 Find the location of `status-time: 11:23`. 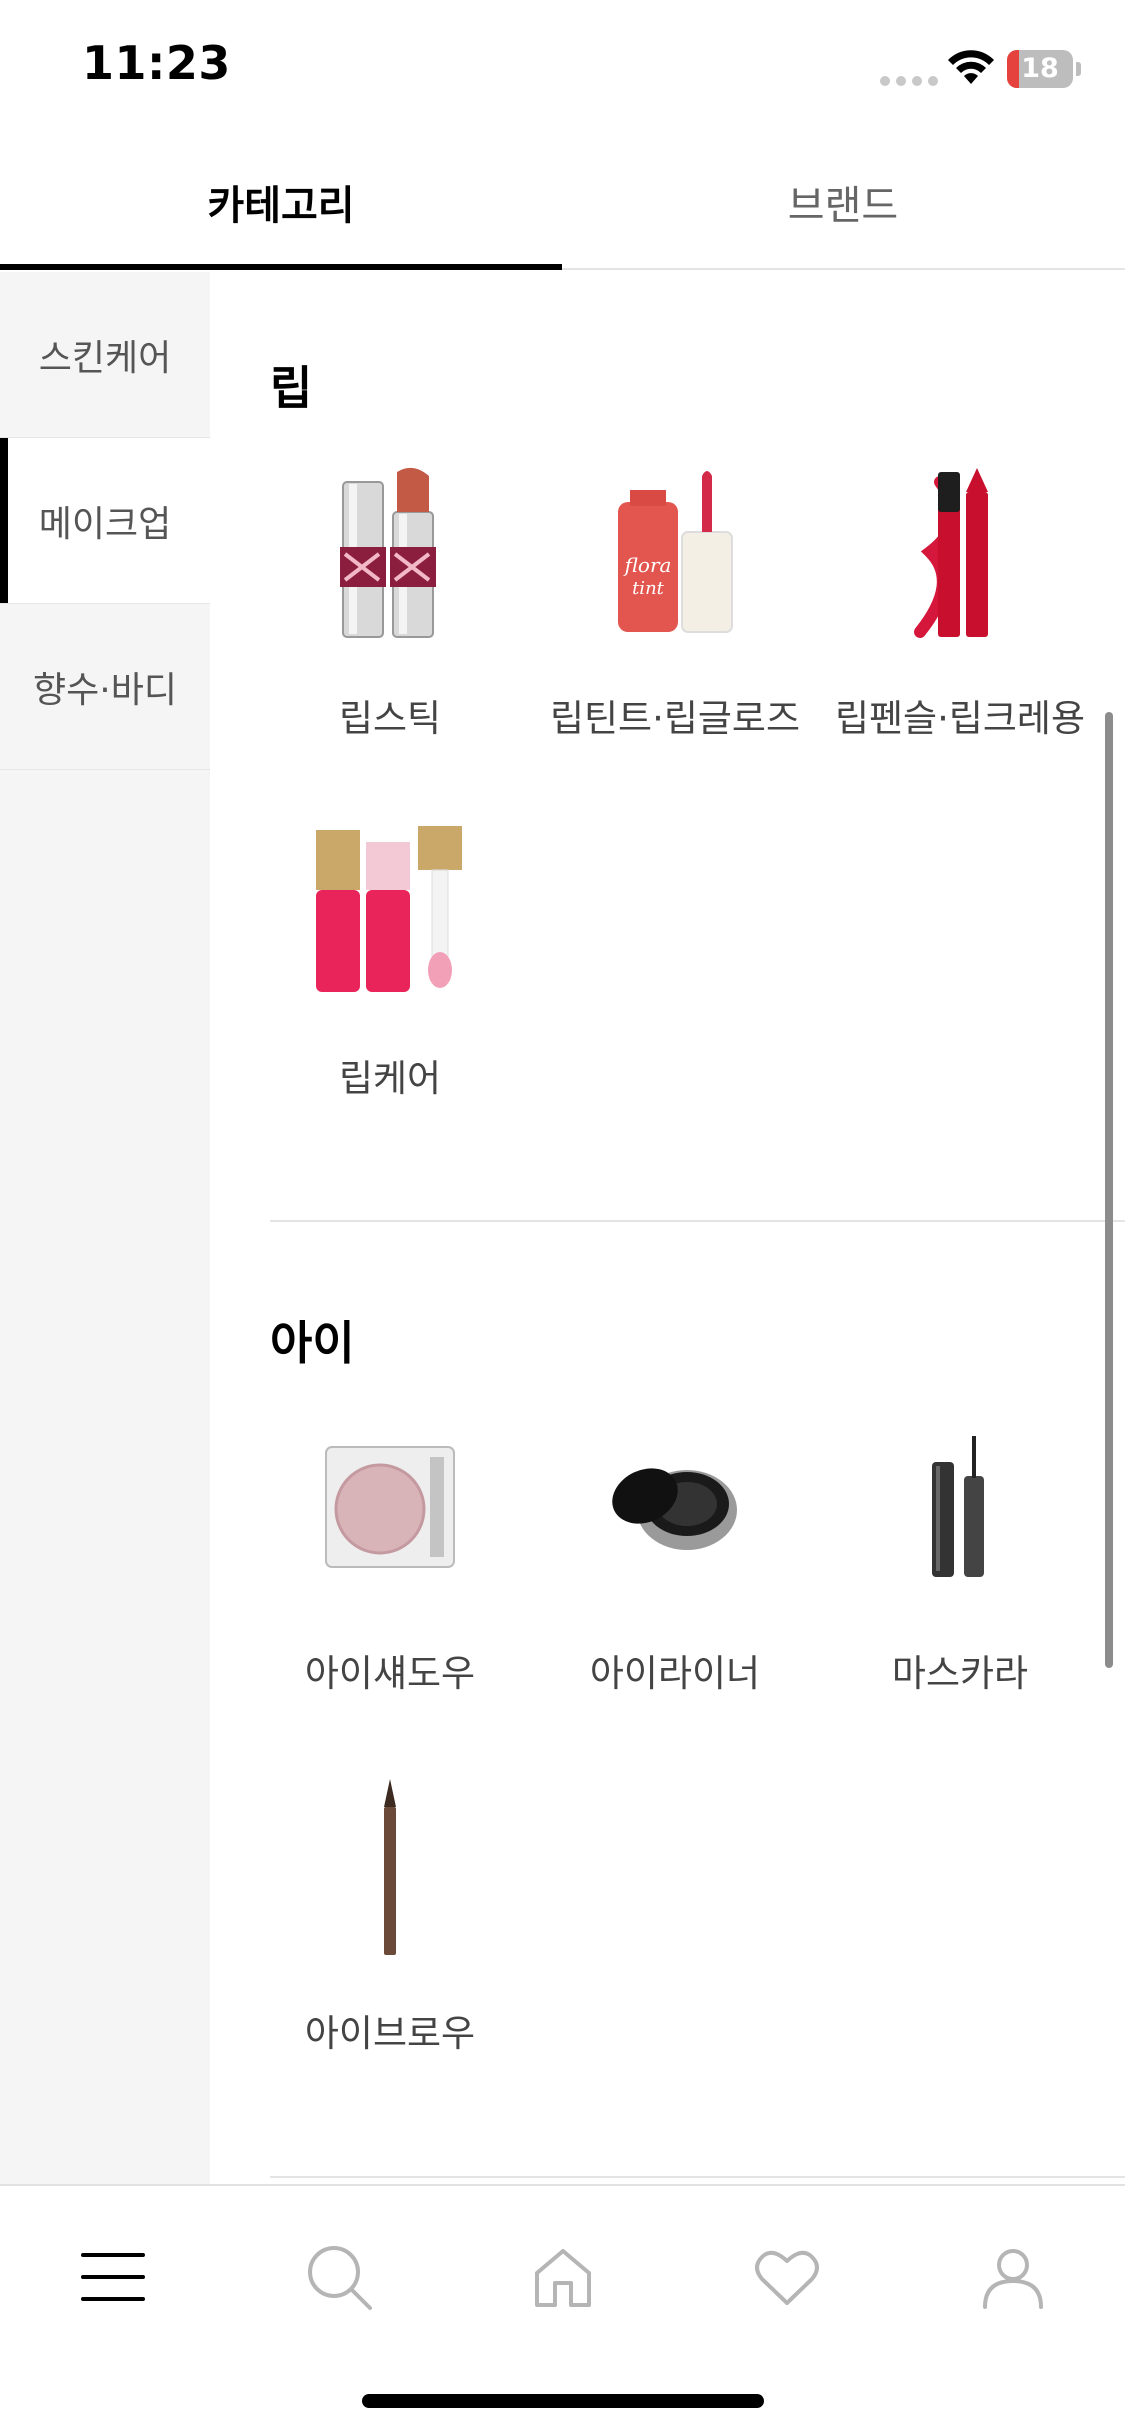

status-time: 11:23 is located at coordinates (156, 63).